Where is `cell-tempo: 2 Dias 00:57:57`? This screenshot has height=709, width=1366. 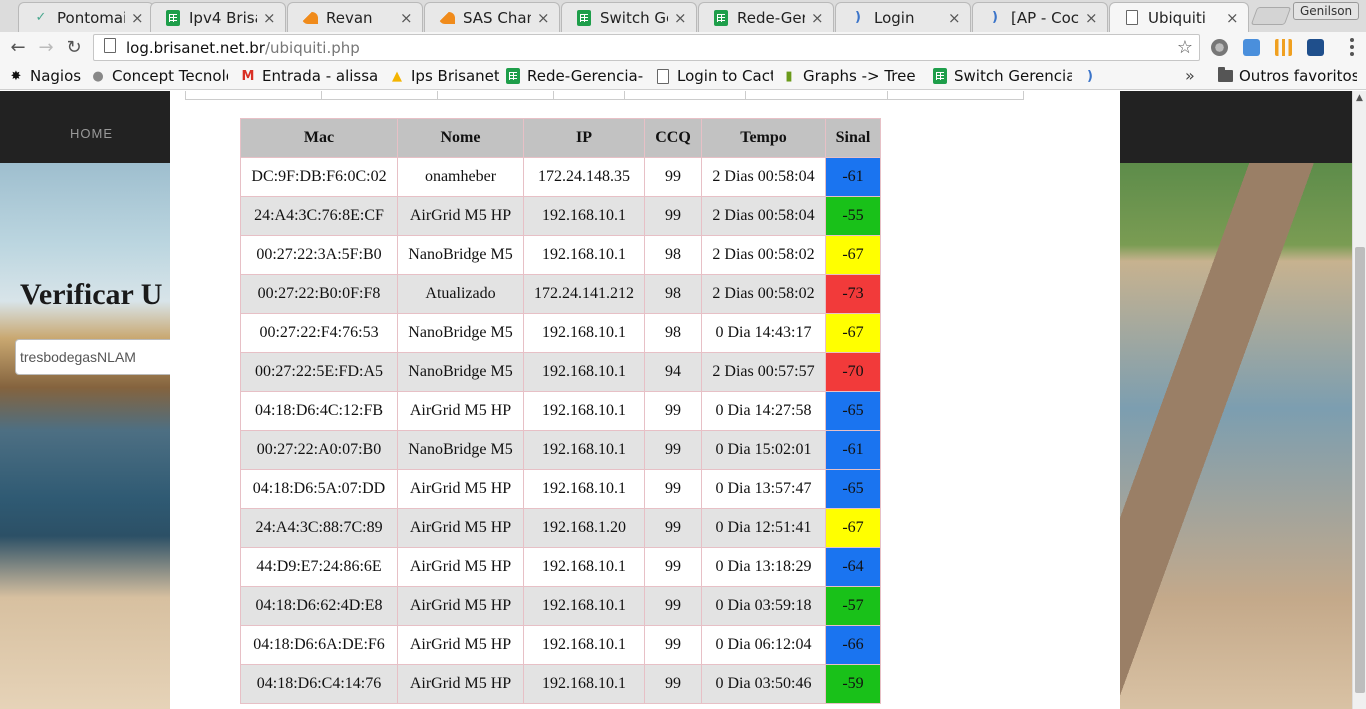
cell-tempo: 2 Dias 00:57:57 is located at coordinates (763, 372).